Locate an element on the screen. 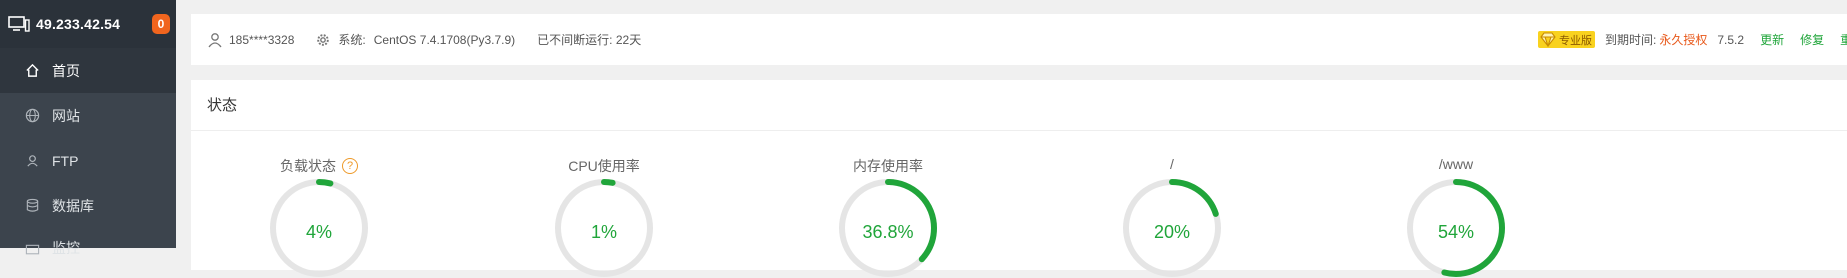 This screenshot has width=1847, height=278. pro-badge: 专业版 is located at coordinates (1566, 39).